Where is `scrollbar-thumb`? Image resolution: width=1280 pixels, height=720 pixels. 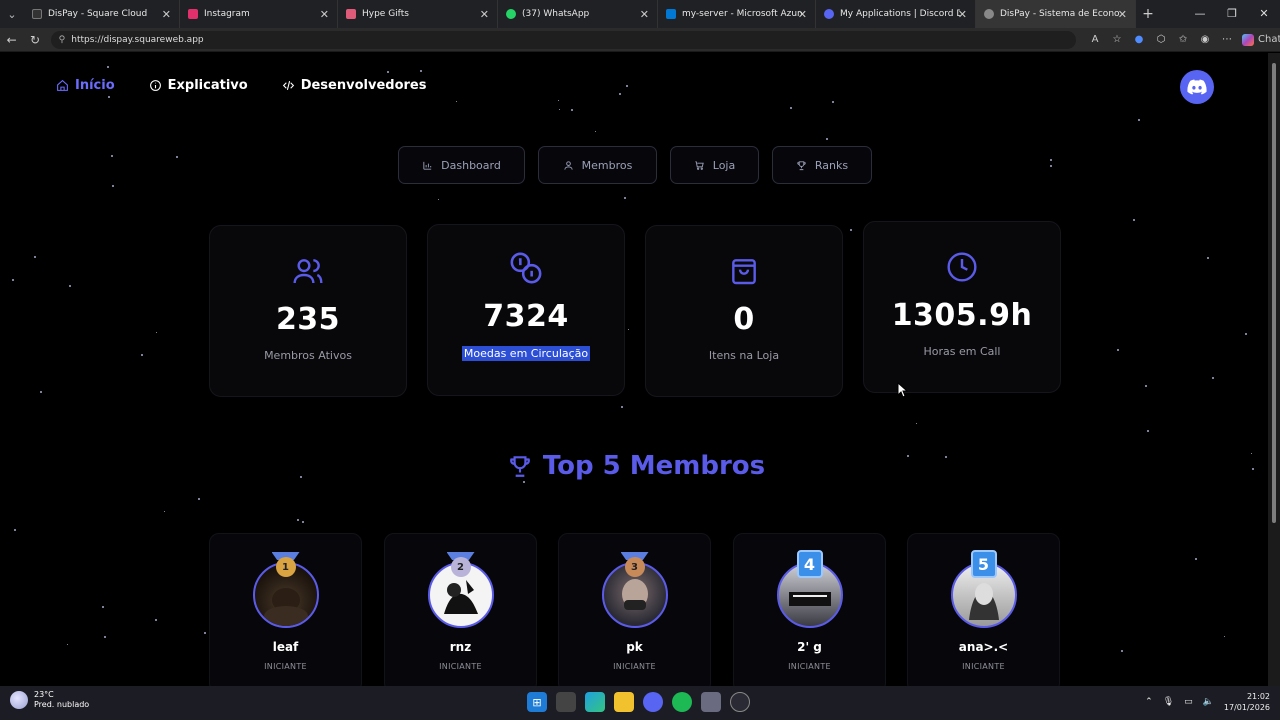 scrollbar-thumb is located at coordinates (1274, 293).